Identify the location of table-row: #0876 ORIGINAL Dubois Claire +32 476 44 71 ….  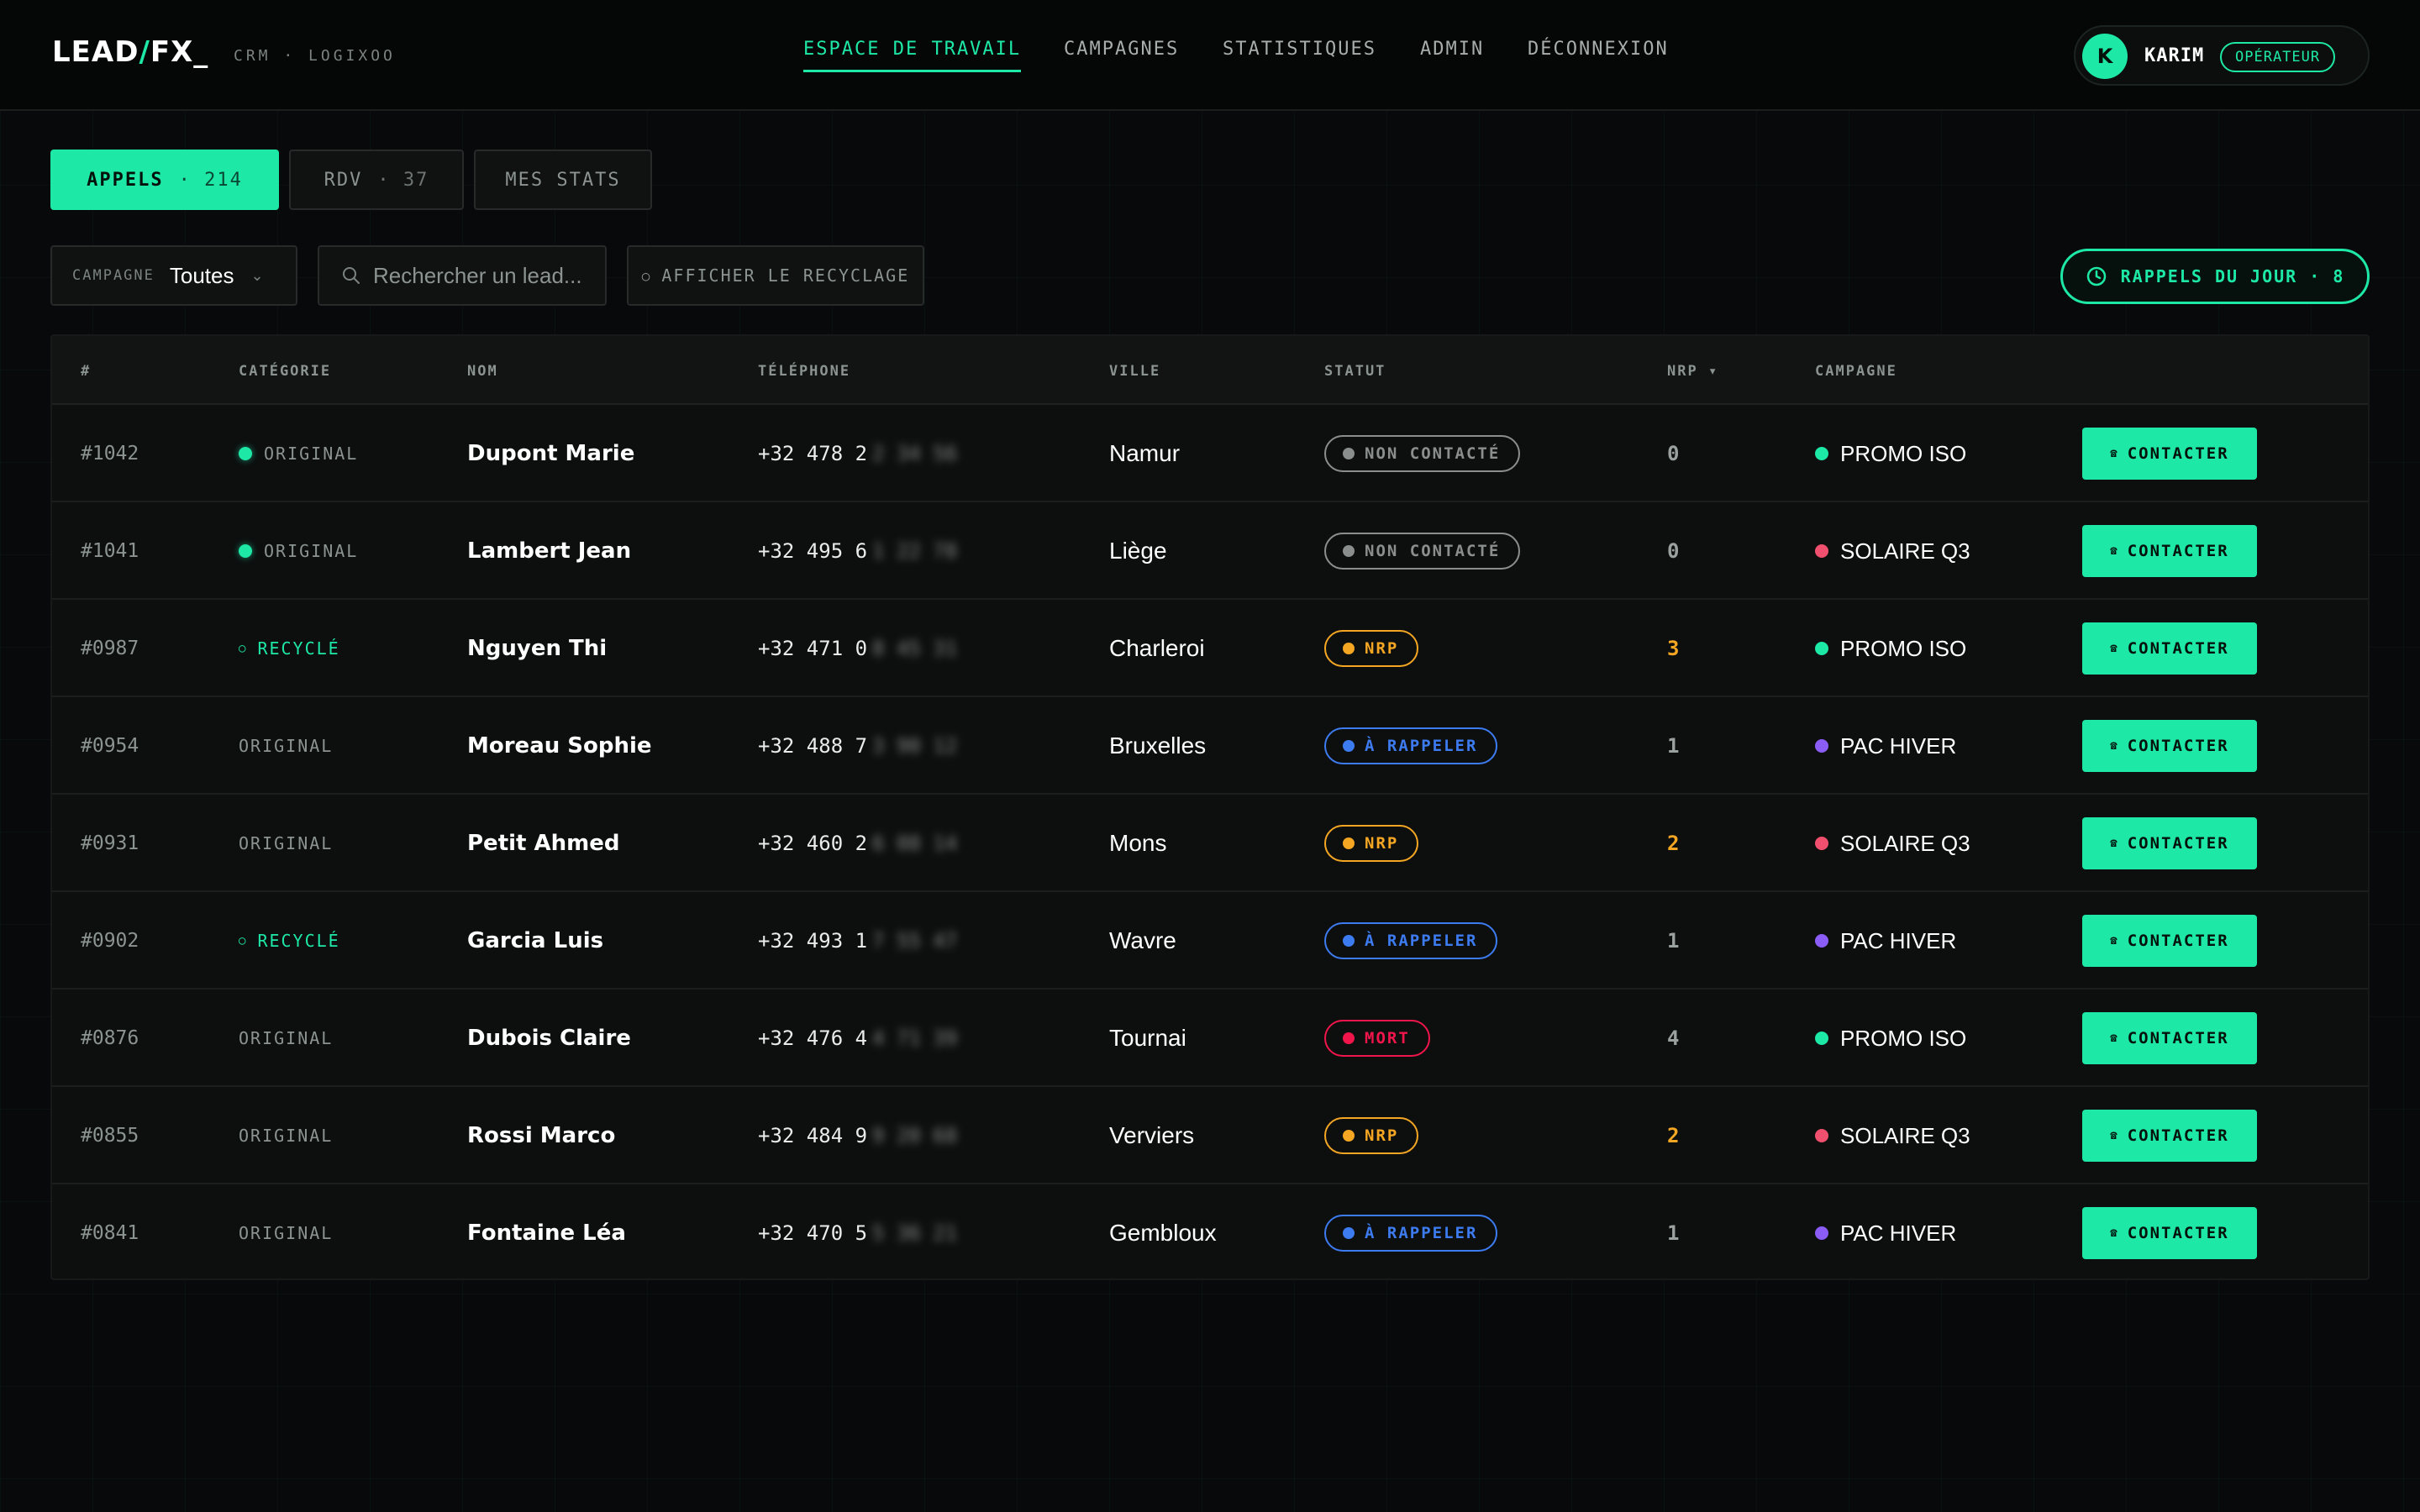
(1210, 1038).